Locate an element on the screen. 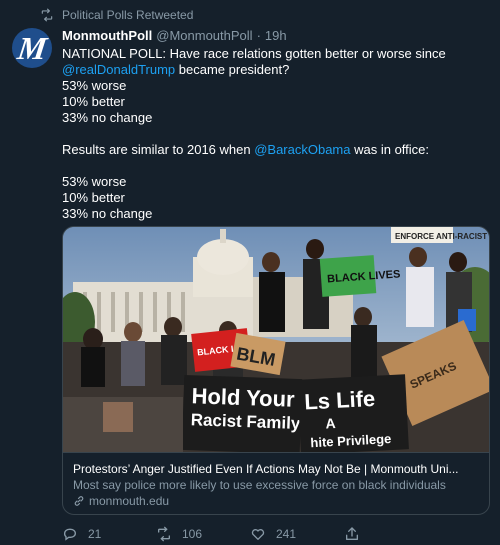 The height and width of the screenshot is (545, 500). reply-icon is located at coordinates (69, 534).